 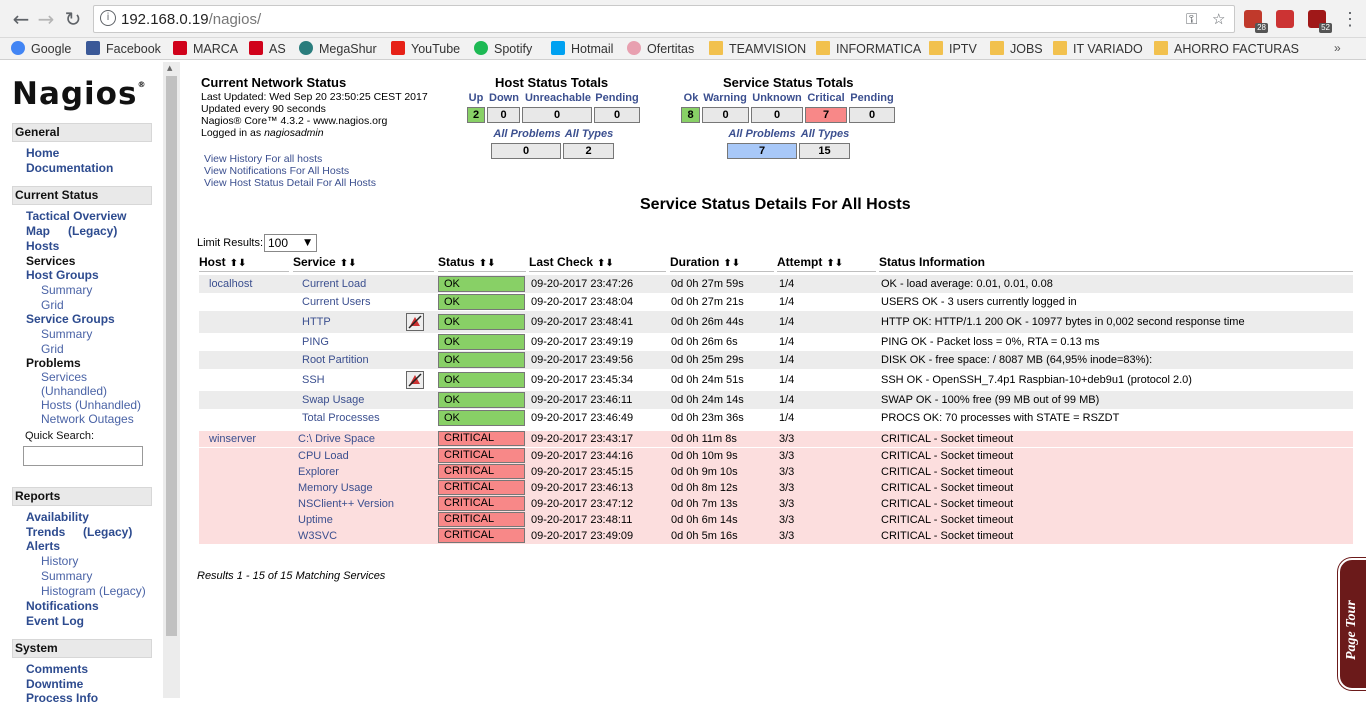 What do you see at coordinates (690, 115) in the screenshot?
I see `svc-total-ok-value: 8` at bounding box center [690, 115].